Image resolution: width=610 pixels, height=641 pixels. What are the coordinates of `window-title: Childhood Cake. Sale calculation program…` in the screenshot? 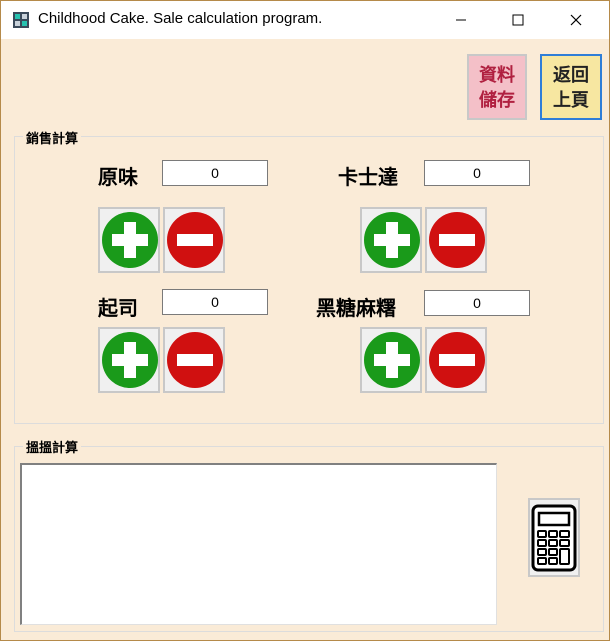 It's located at (180, 18).